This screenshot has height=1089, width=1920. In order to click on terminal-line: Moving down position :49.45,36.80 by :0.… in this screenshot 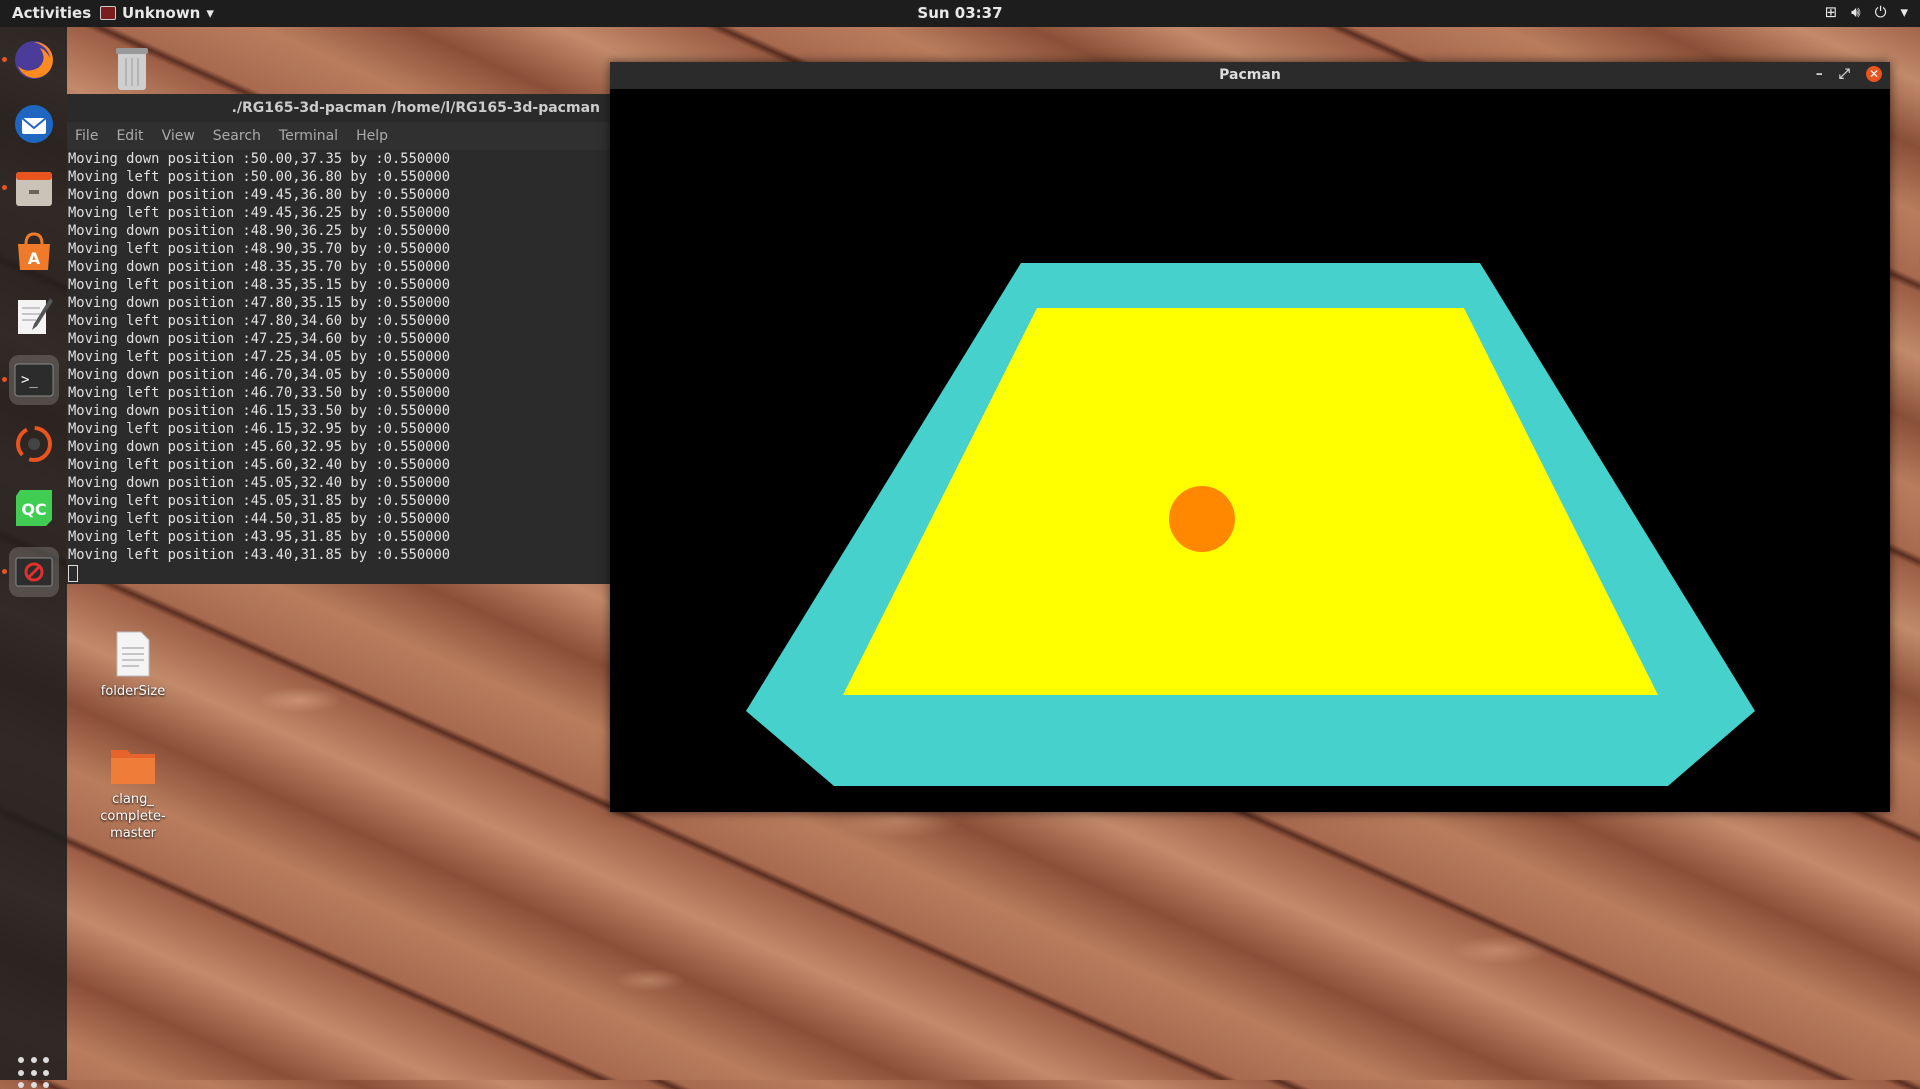, I will do `click(259, 195)`.